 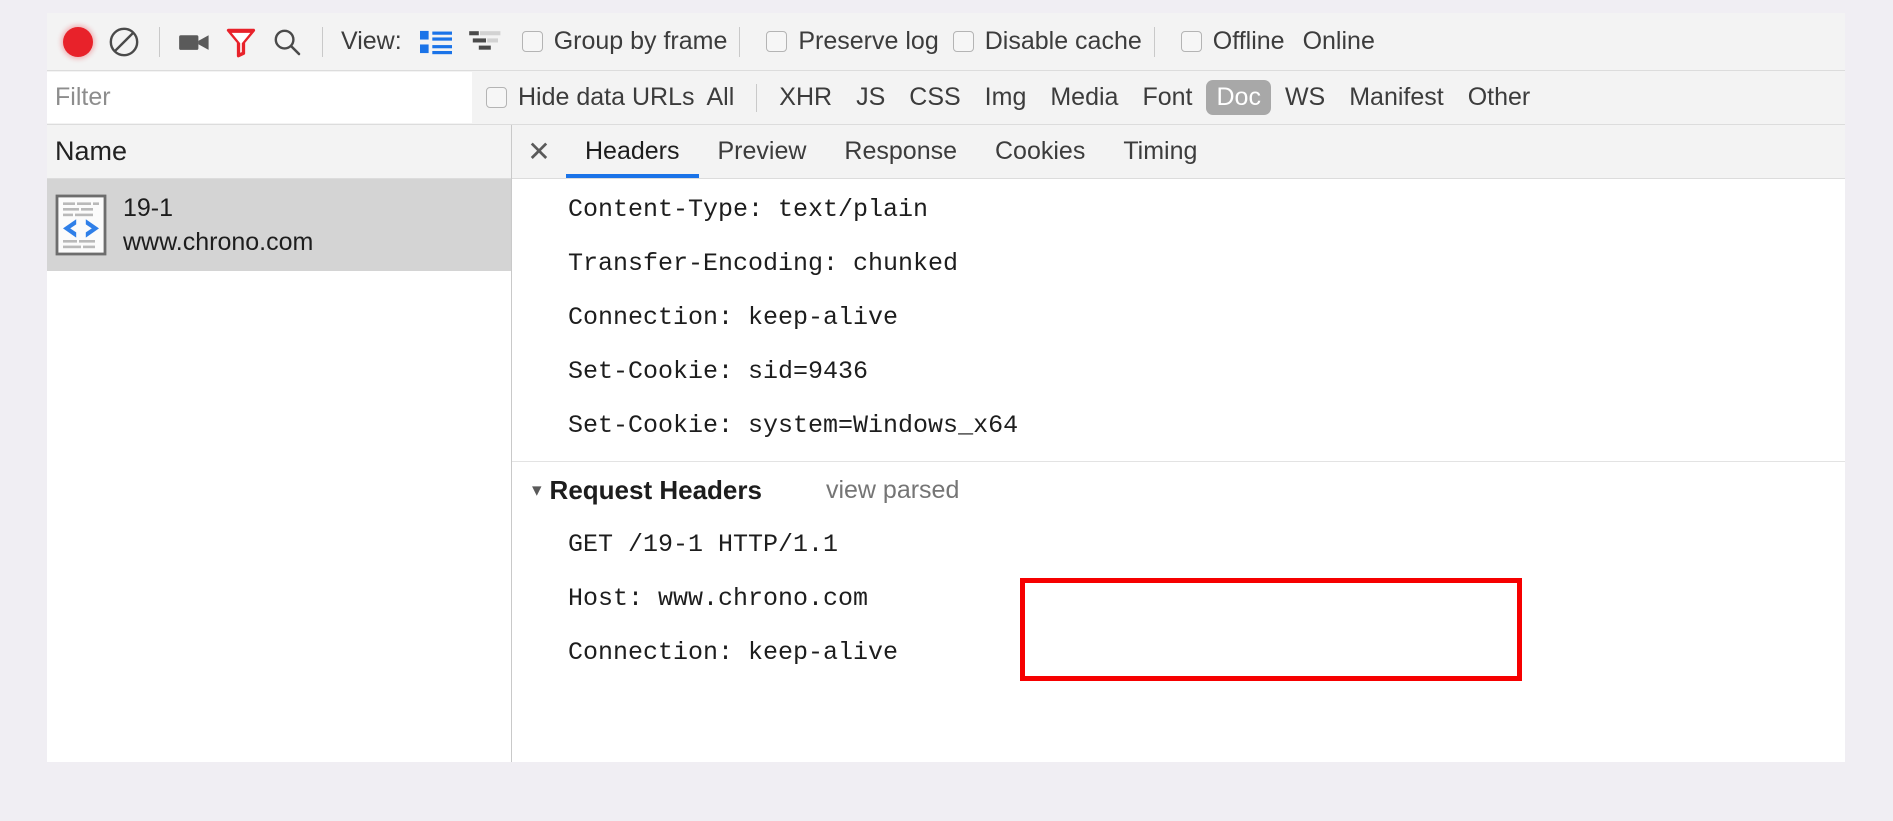 I want to click on view-waterfall-button, so click(x=486, y=42).